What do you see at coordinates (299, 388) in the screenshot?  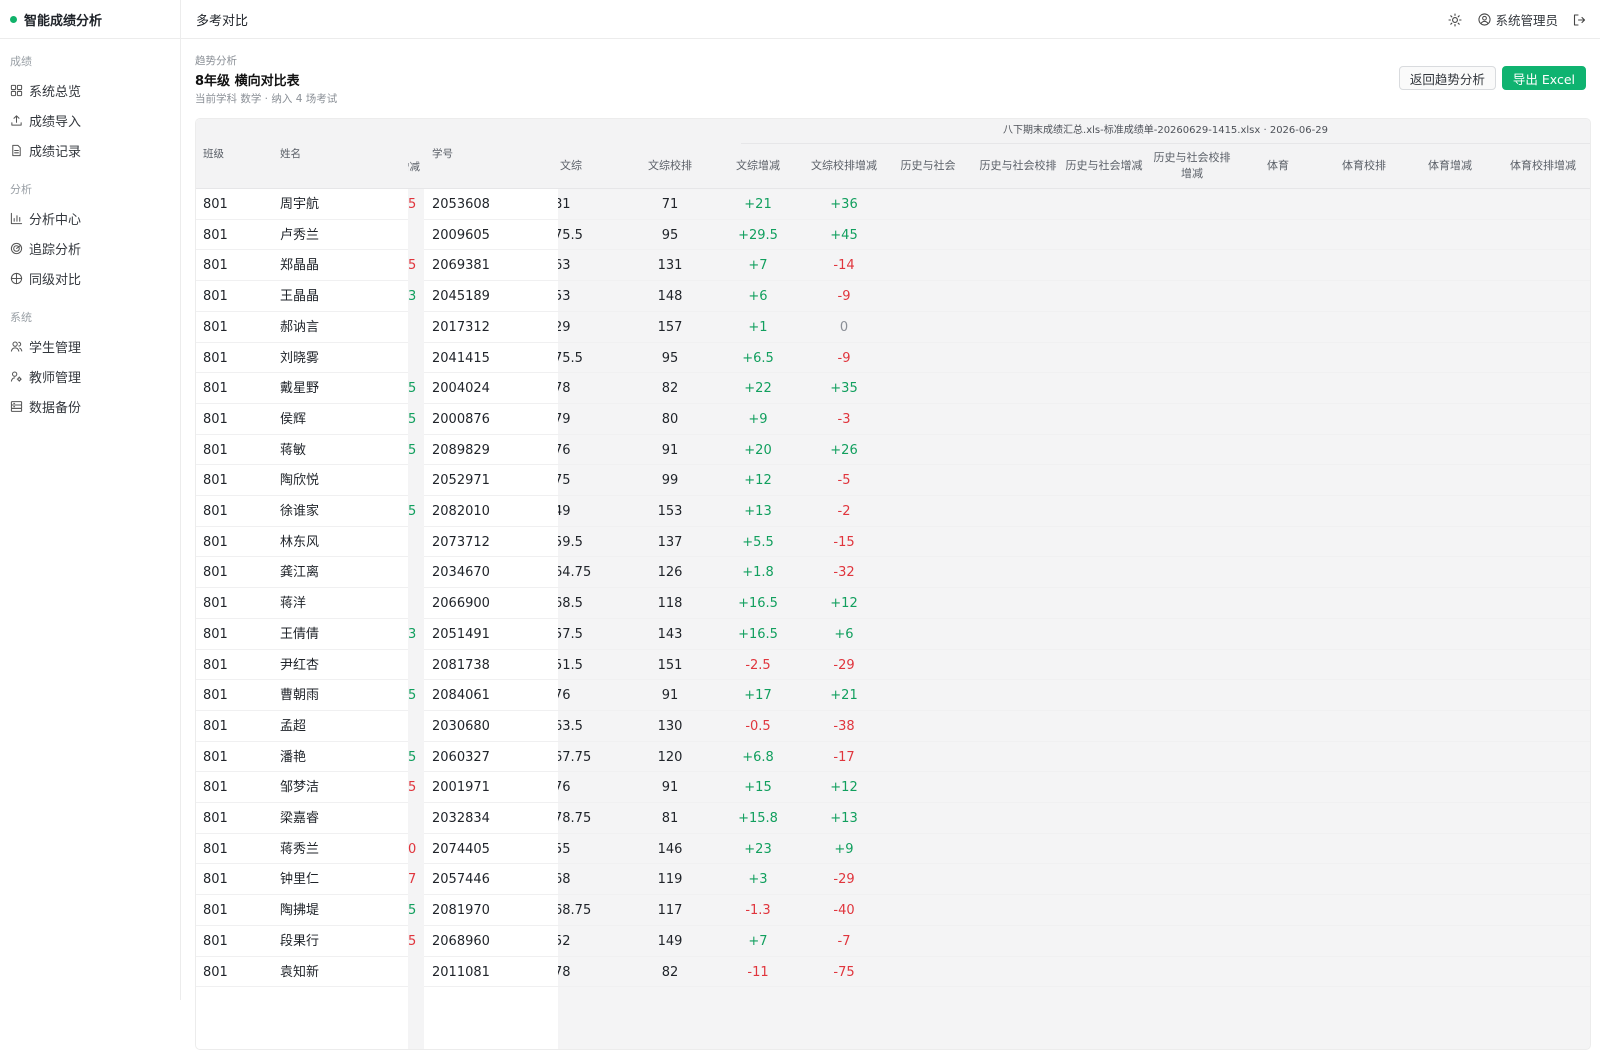 I see `cell-name: 戴星野` at bounding box center [299, 388].